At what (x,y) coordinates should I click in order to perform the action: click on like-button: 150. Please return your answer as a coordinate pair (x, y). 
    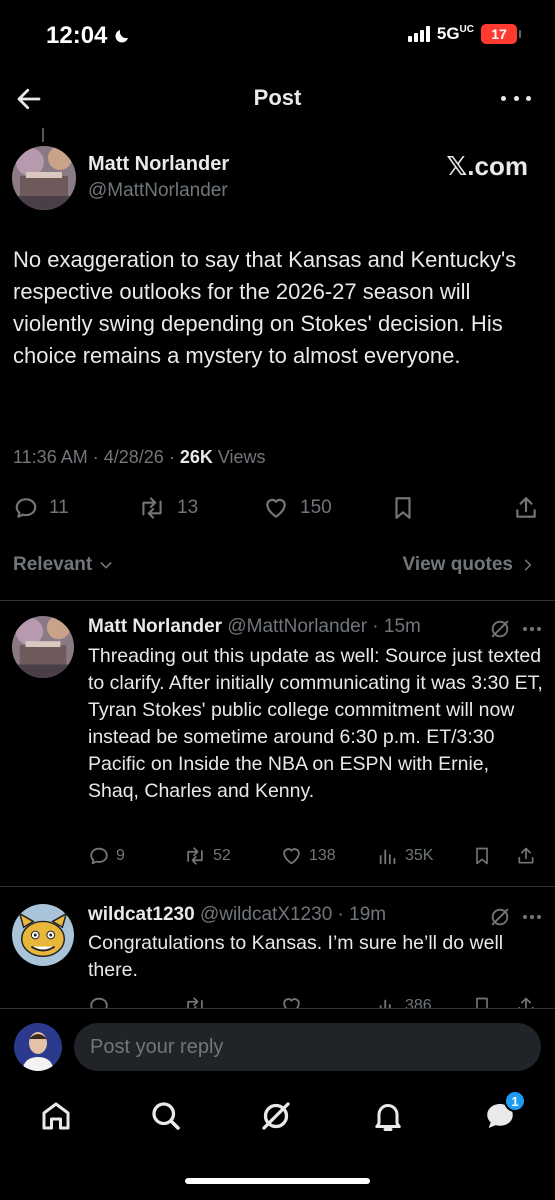
    Looking at the image, I should click on (297, 508).